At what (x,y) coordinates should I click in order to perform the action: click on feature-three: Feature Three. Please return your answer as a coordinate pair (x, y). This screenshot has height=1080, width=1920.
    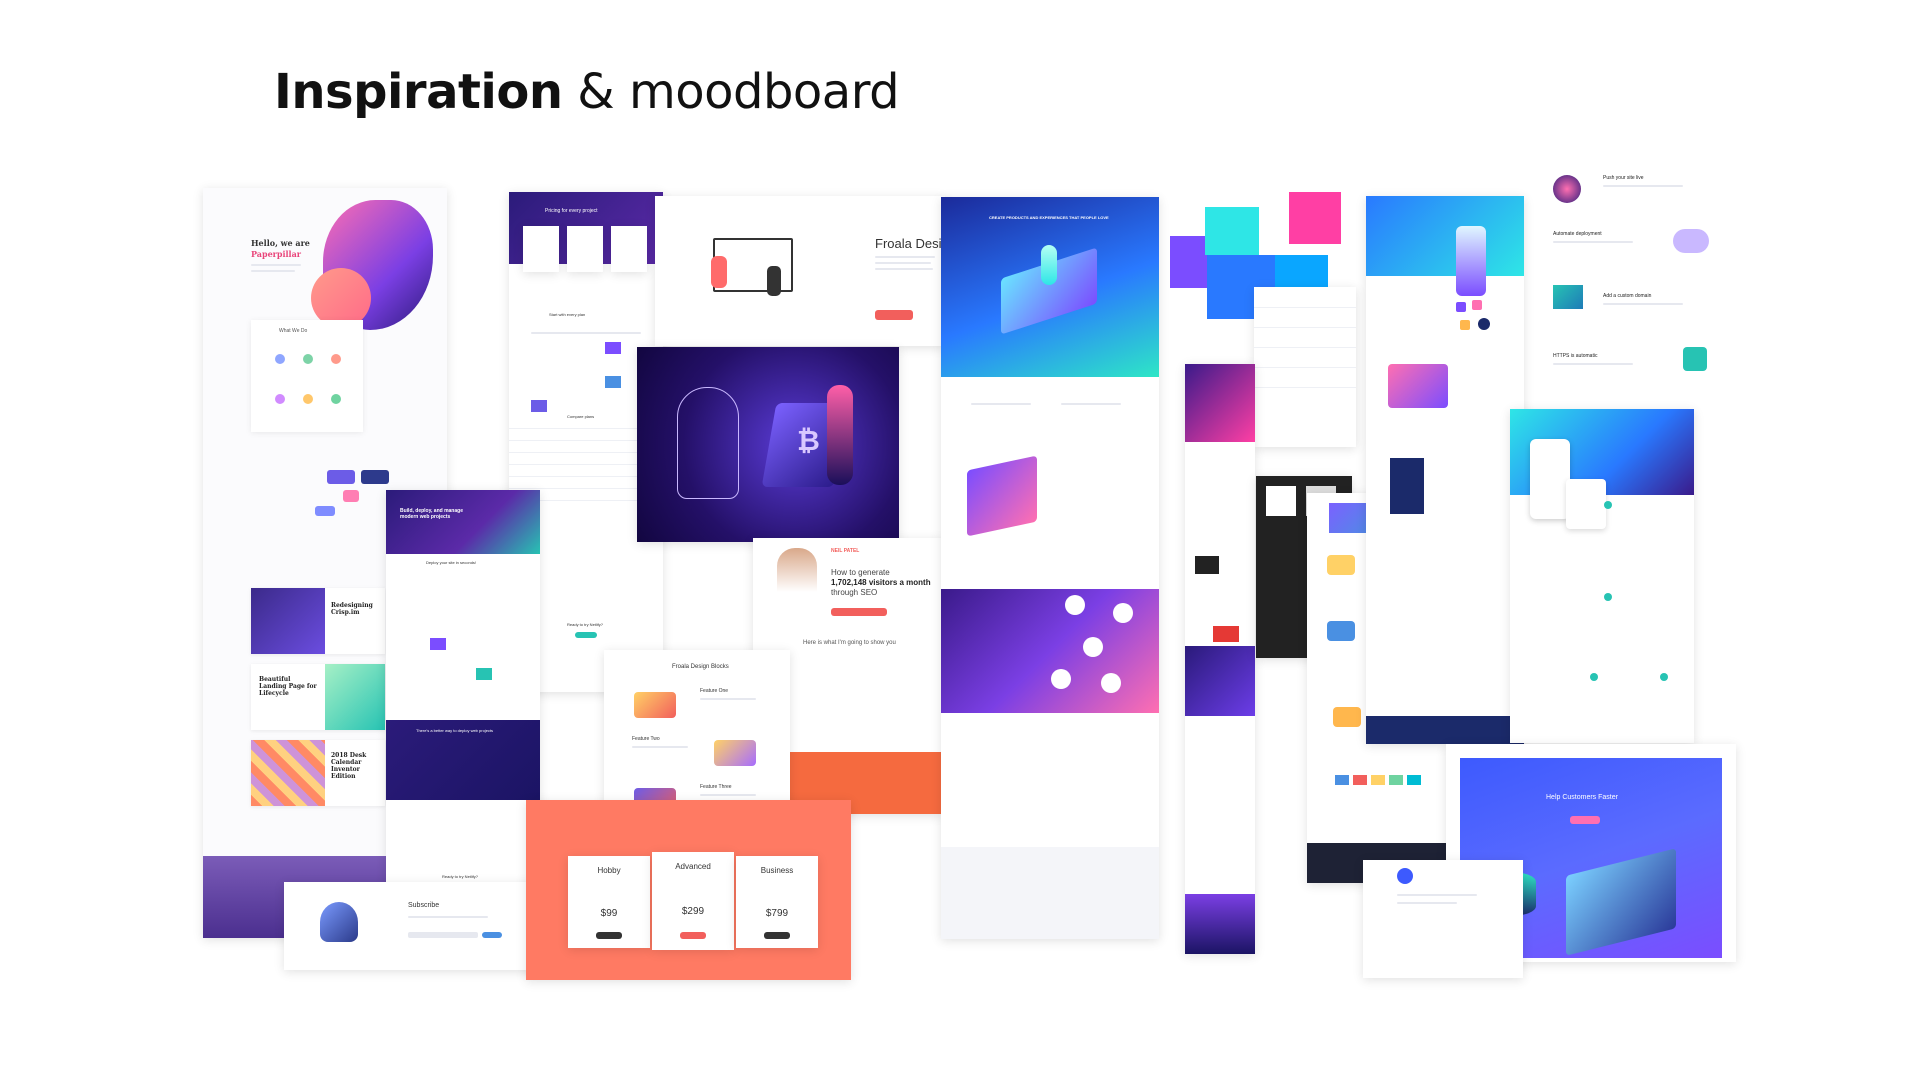
    Looking at the image, I should click on (716, 787).